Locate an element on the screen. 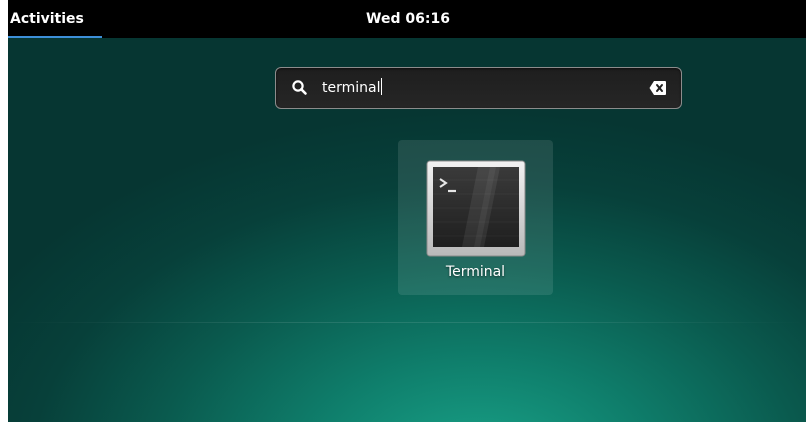  search-input: terminal is located at coordinates (352, 88).